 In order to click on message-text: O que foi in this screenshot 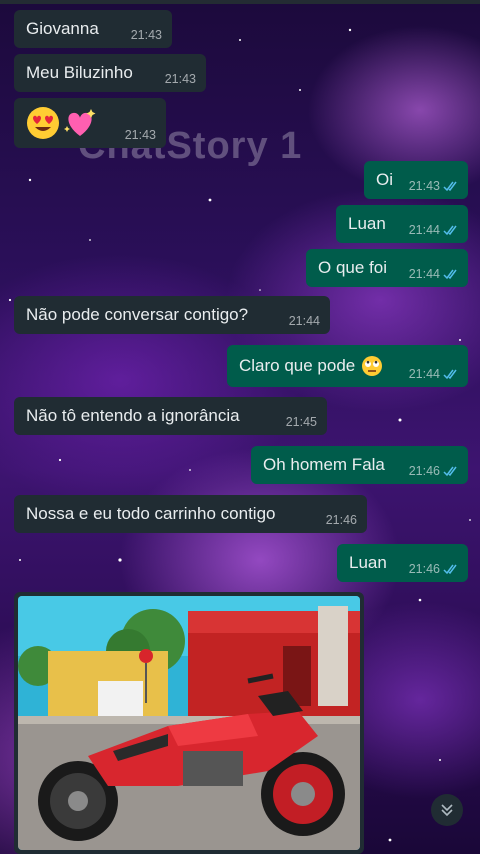, I will do `click(352, 267)`.